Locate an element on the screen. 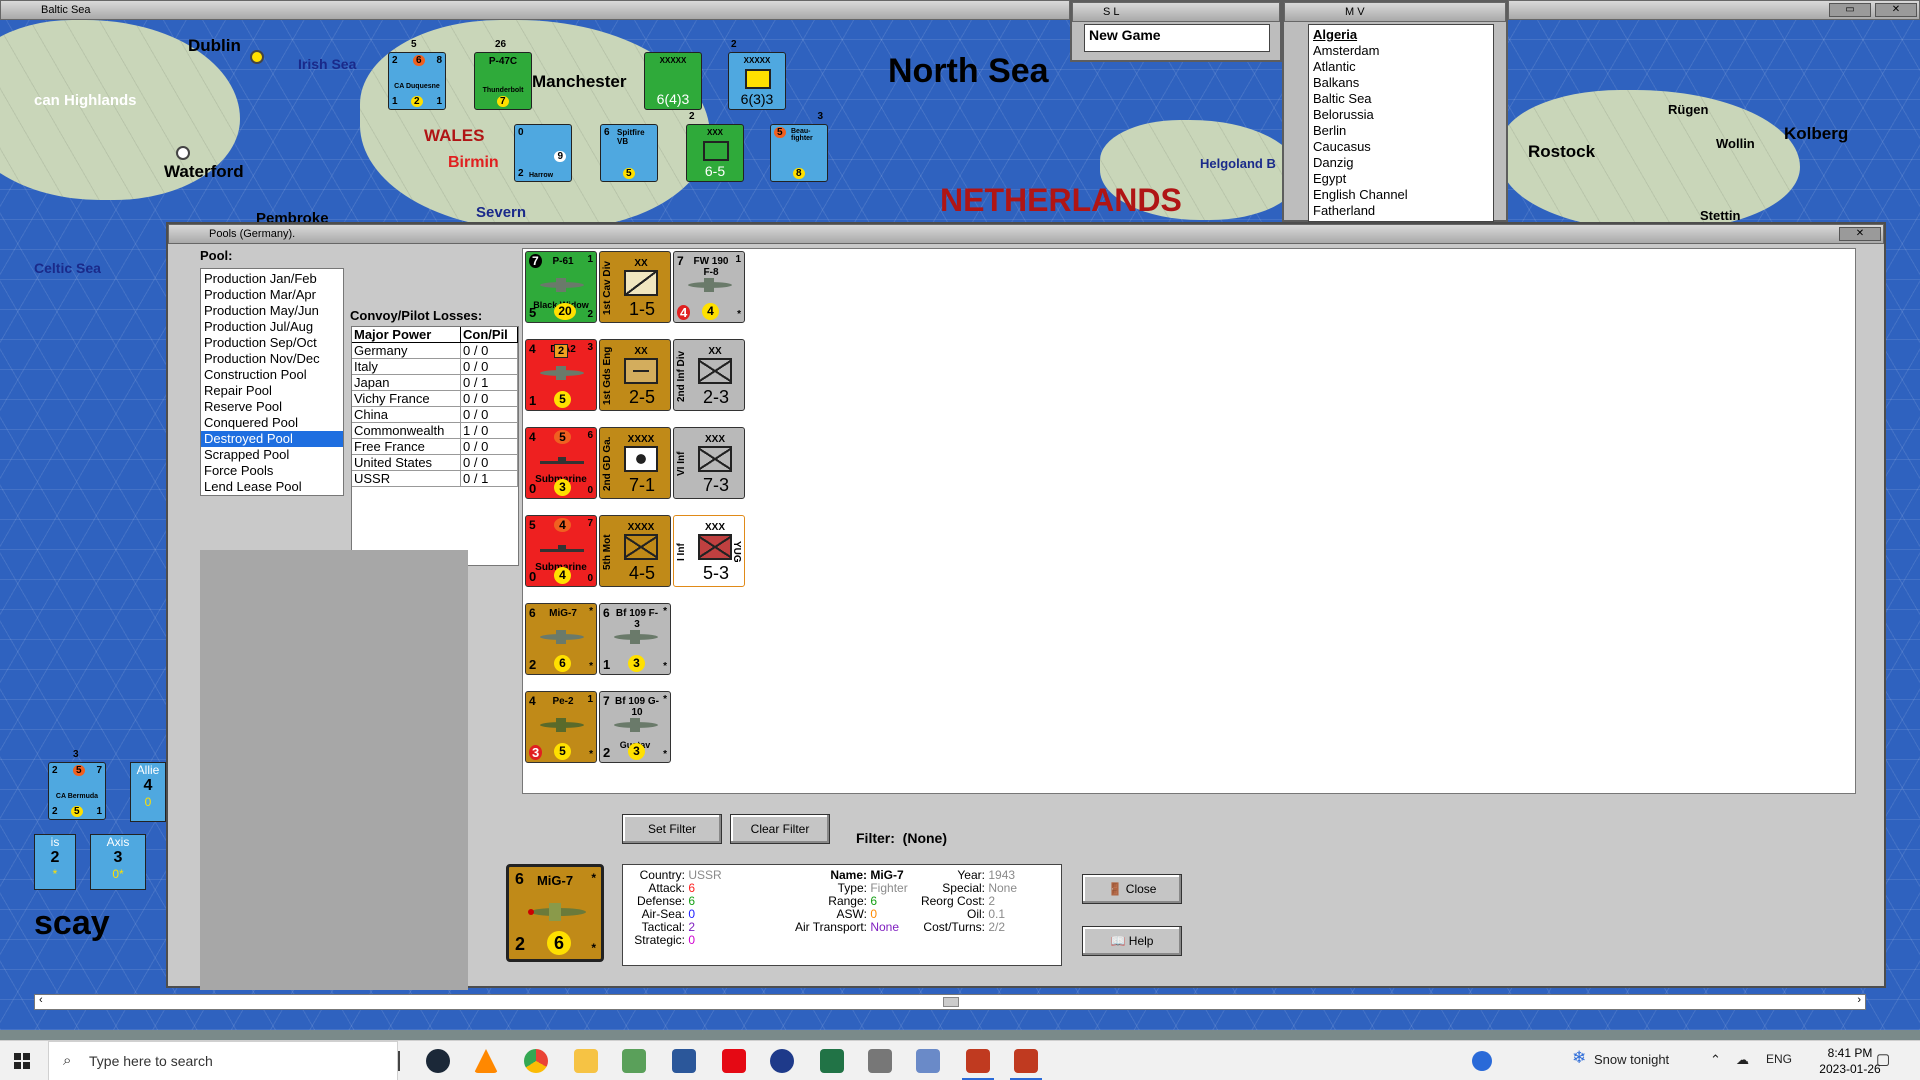 The width and height of the screenshot is (1920, 1080). pool-unit-counter: 6 MiG-7 * 2 6 * is located at coordinates (561, 639).